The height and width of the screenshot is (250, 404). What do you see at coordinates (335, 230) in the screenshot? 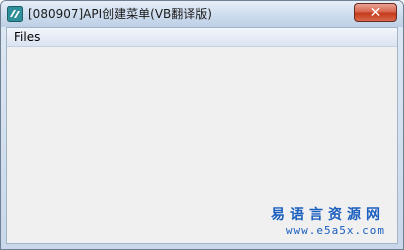
I see `watermark-url: www.e5a5x.com` at bounding box center [335, 230].